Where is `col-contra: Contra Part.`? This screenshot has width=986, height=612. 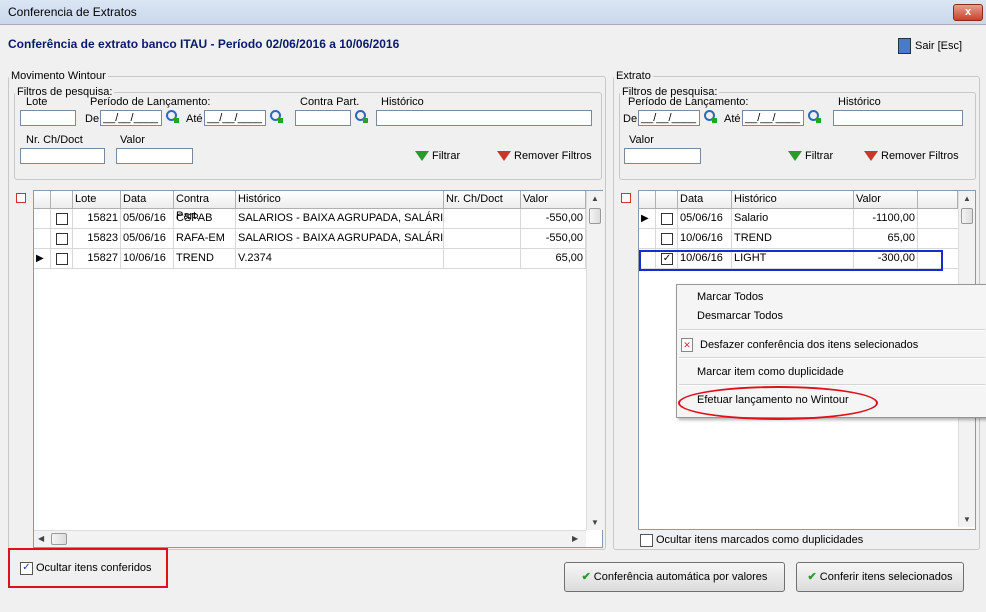
col-contra: Contra Part. is located at coordinates (205, 206).